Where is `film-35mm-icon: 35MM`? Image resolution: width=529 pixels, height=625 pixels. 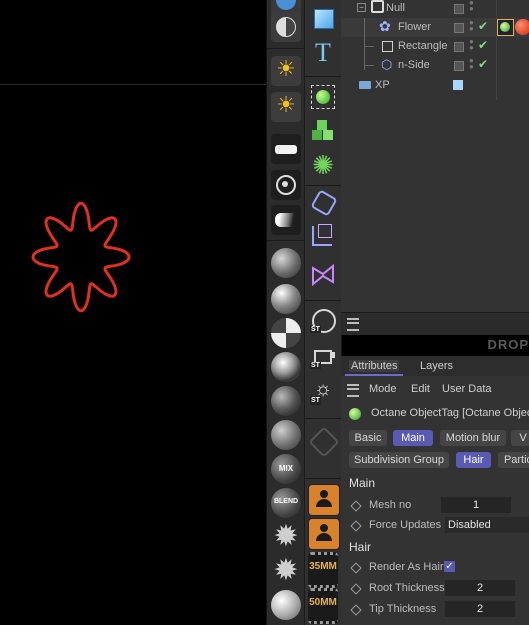 film-35mm-icon: 35MM is located at coordinates (323, 570).